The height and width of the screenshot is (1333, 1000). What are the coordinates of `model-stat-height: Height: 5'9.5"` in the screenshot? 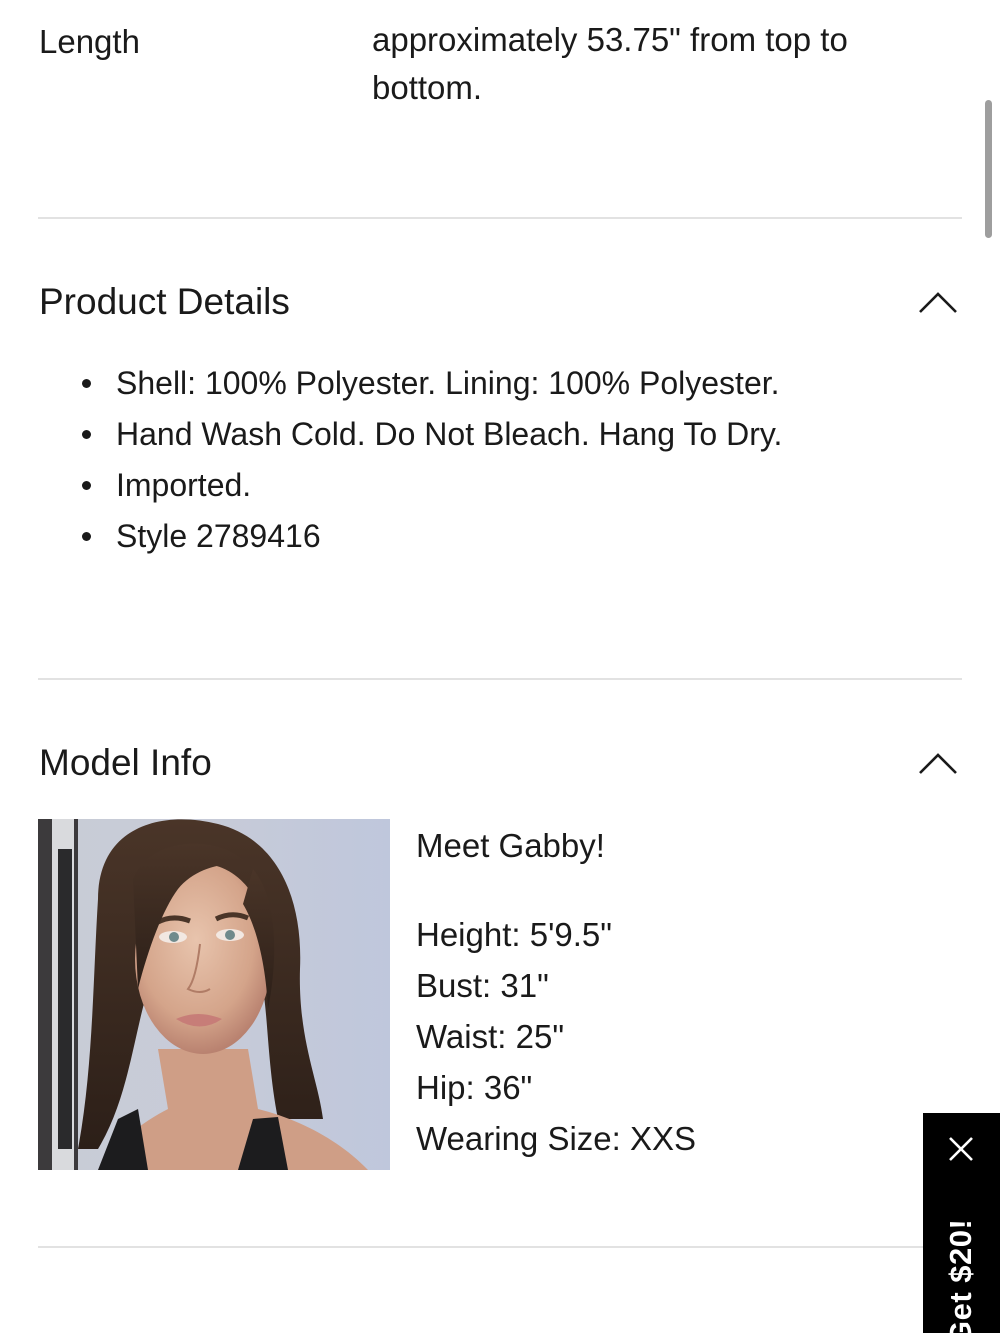 It's located at (514, 934).